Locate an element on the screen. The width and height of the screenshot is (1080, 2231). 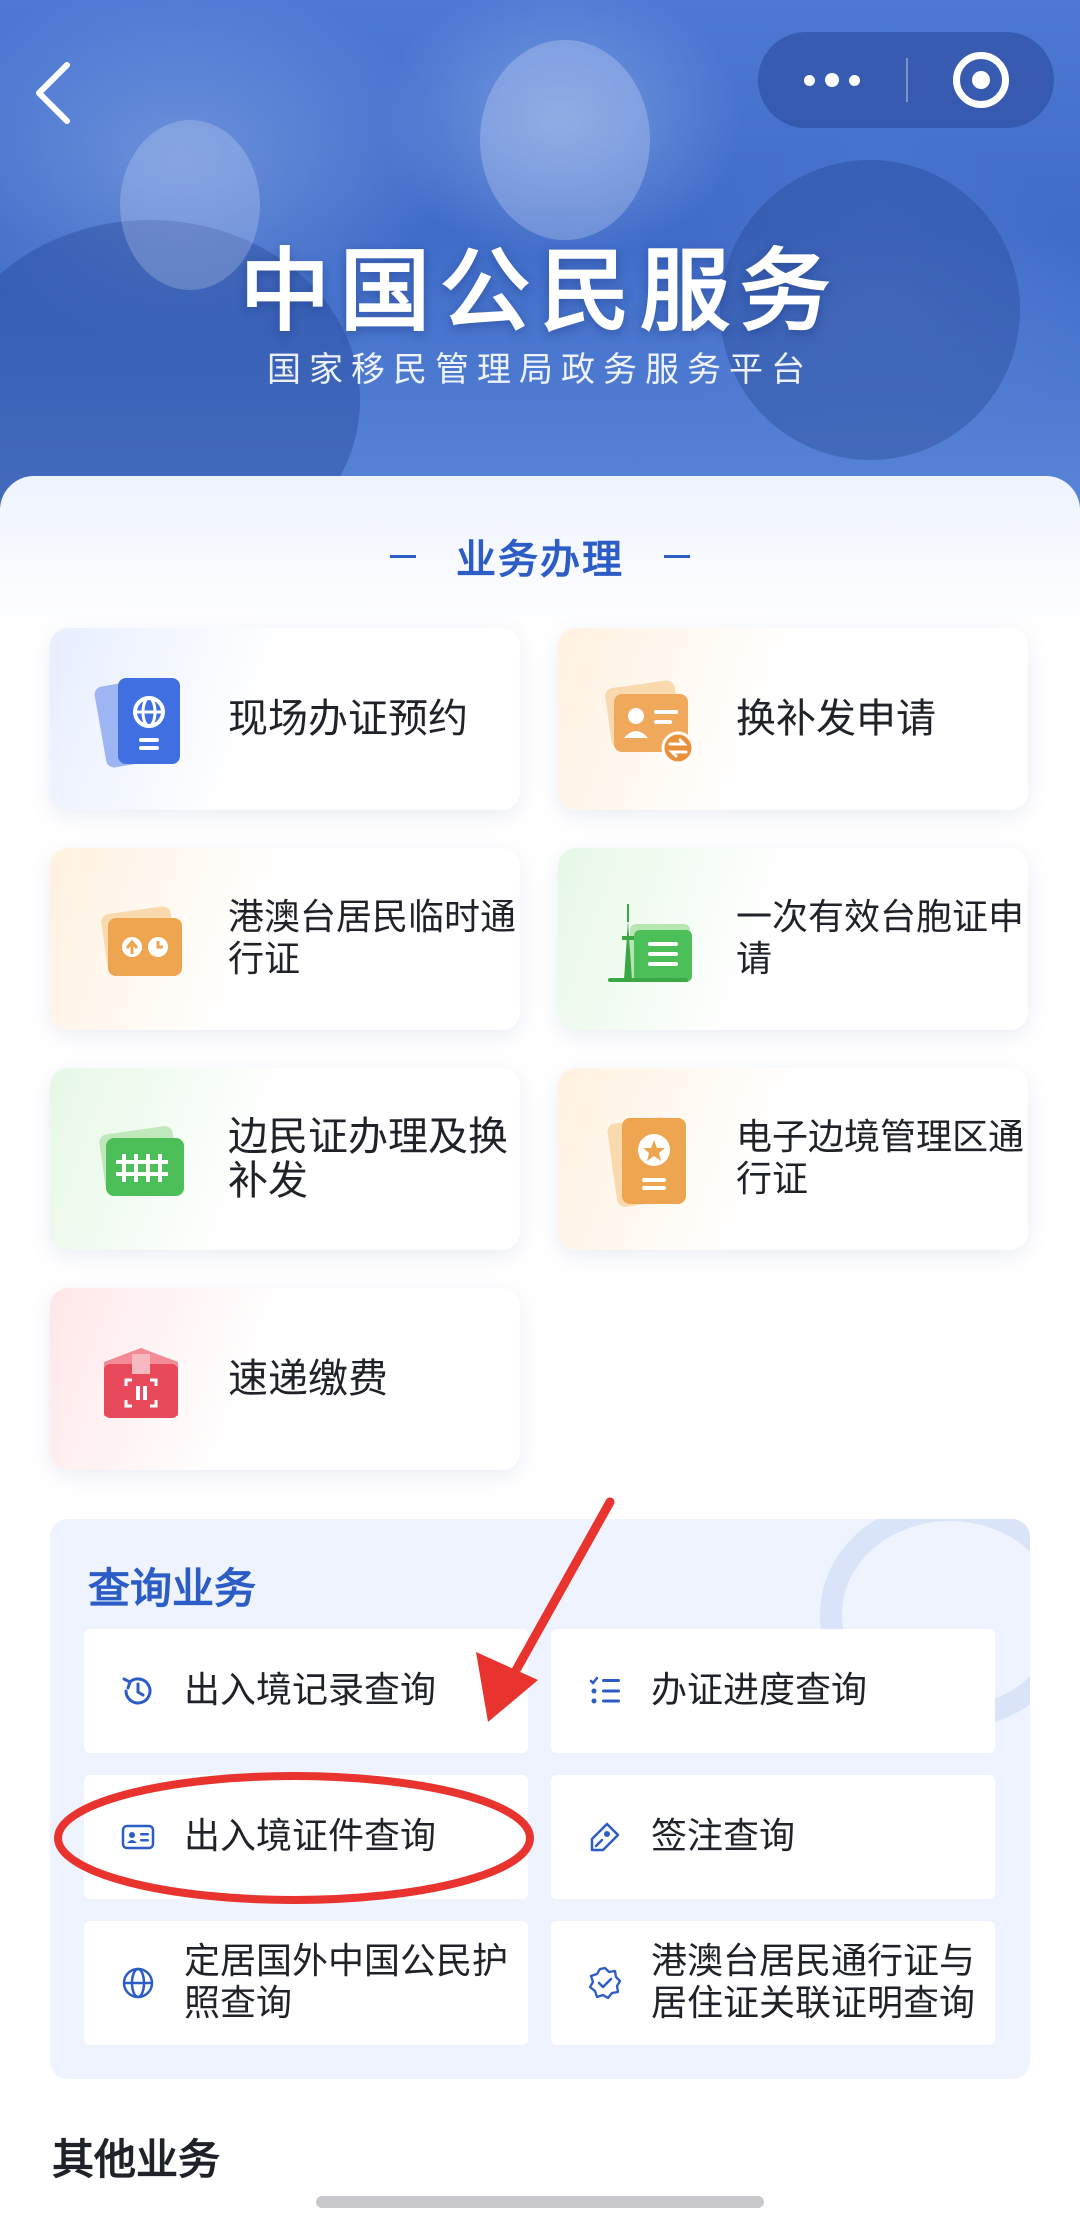
query-label: 出入境记录查询 is located at coordinates (310, 1690).